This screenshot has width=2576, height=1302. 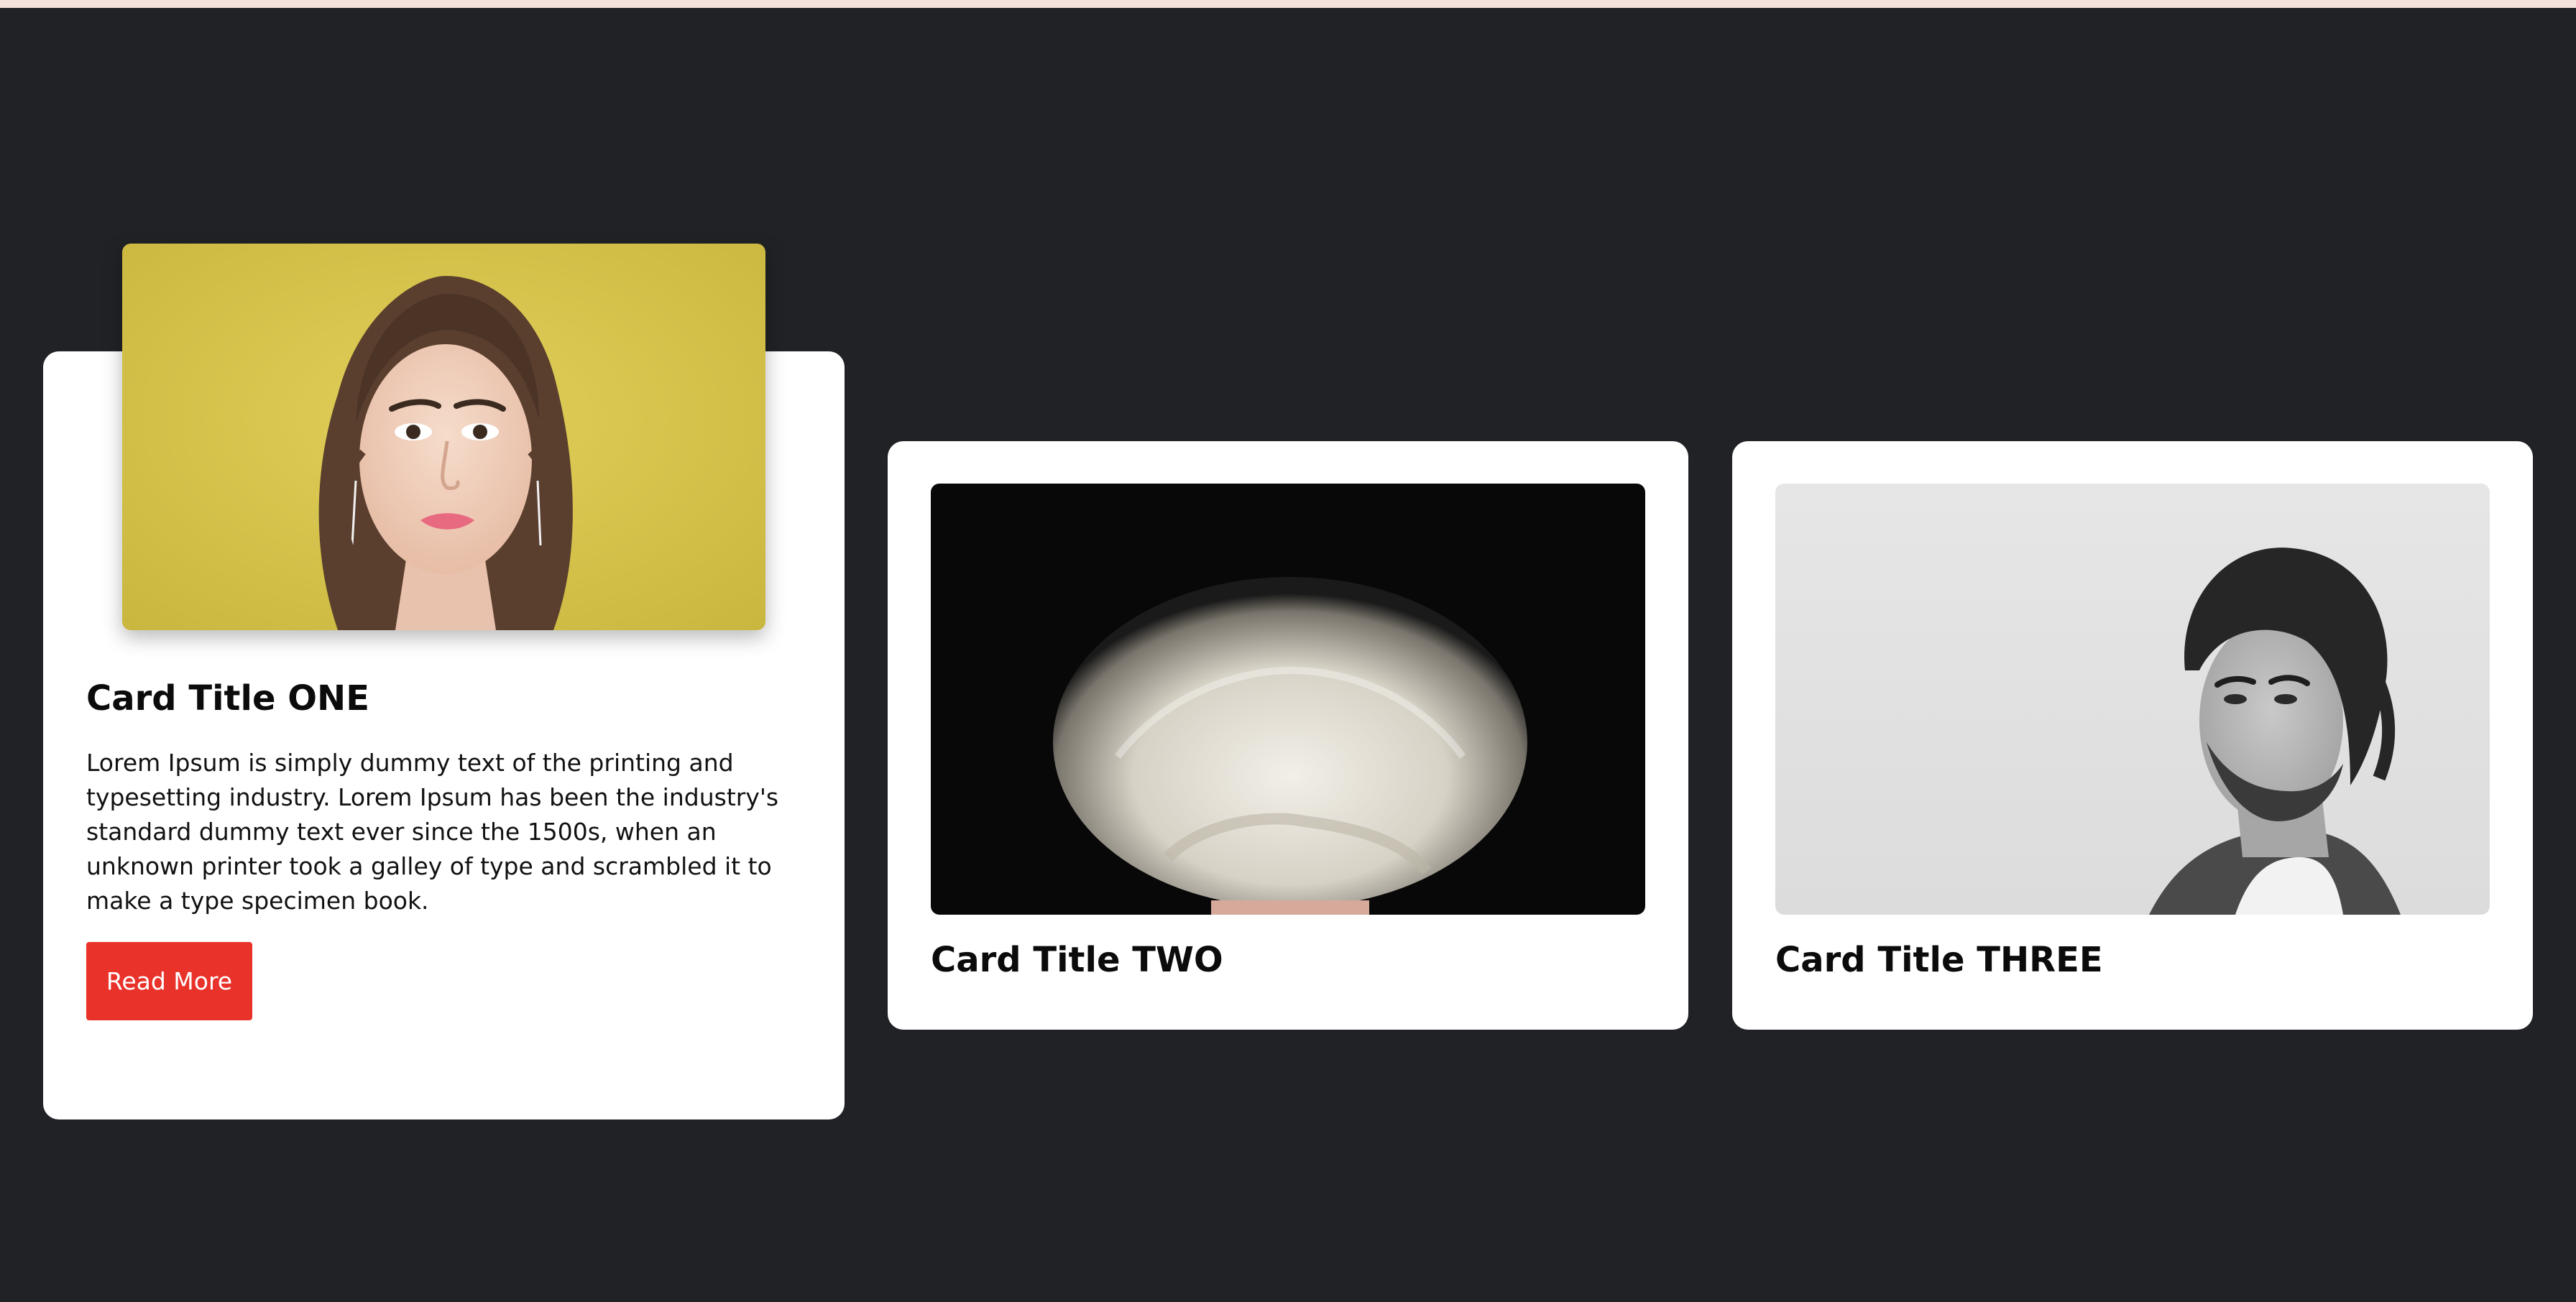 I want to click on man-portrait-photo, so click(x=2132, y=699).